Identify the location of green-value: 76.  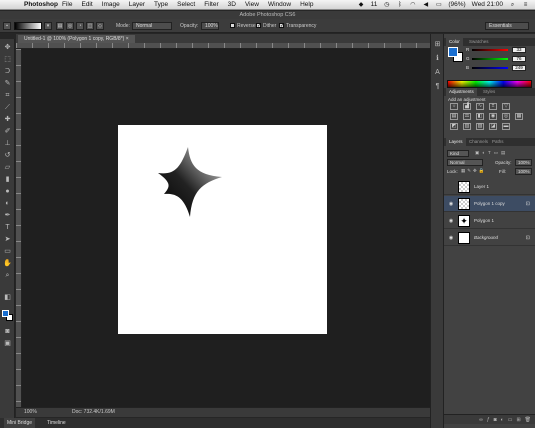
(519, 59).